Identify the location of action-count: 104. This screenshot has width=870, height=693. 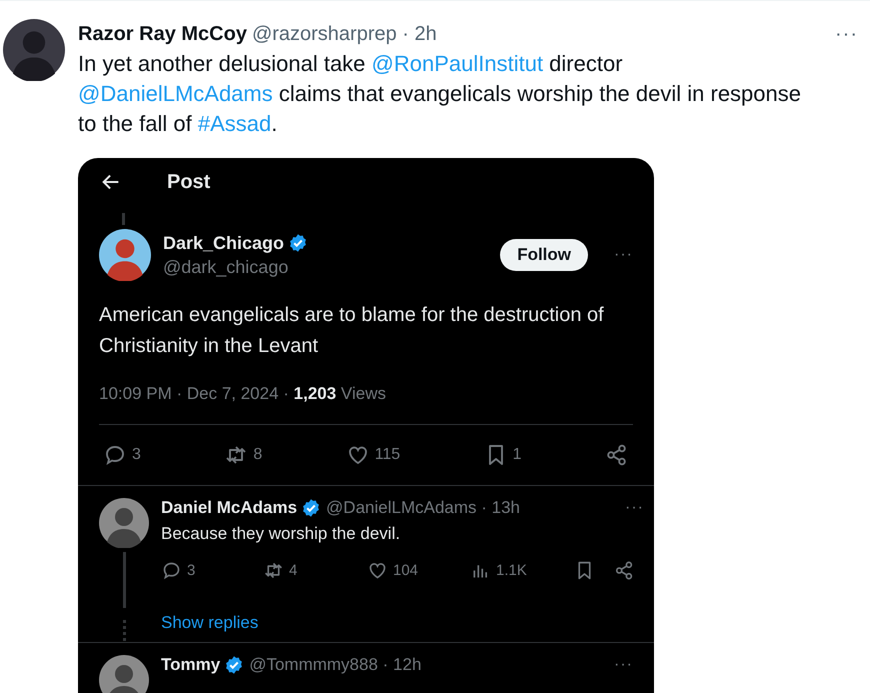
(405, 570).